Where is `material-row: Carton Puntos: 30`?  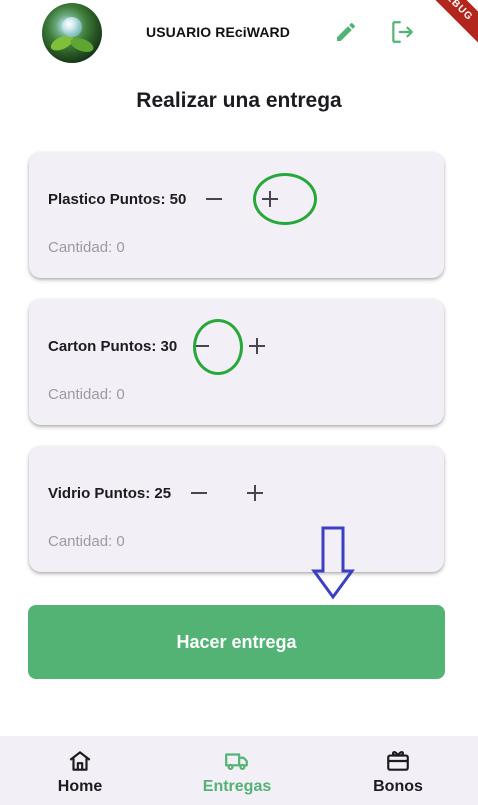
material-row: Carton Puntos: 30 is located at coordinates (160, 346).